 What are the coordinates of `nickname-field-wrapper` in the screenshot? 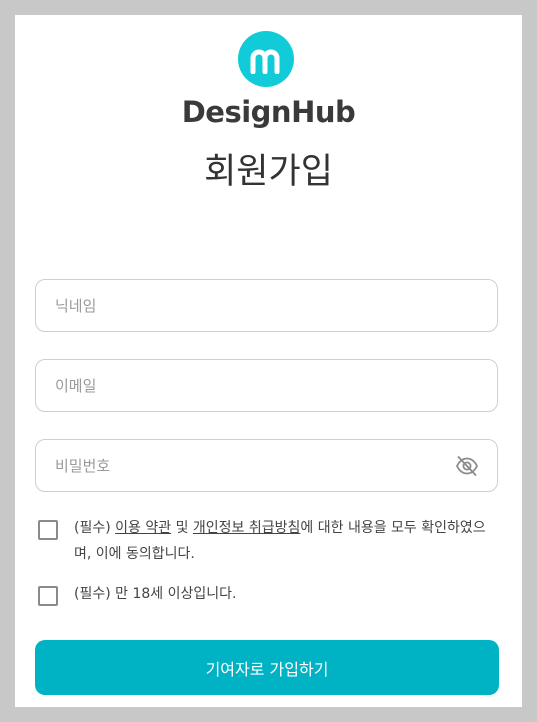 It's located at (266, 305).